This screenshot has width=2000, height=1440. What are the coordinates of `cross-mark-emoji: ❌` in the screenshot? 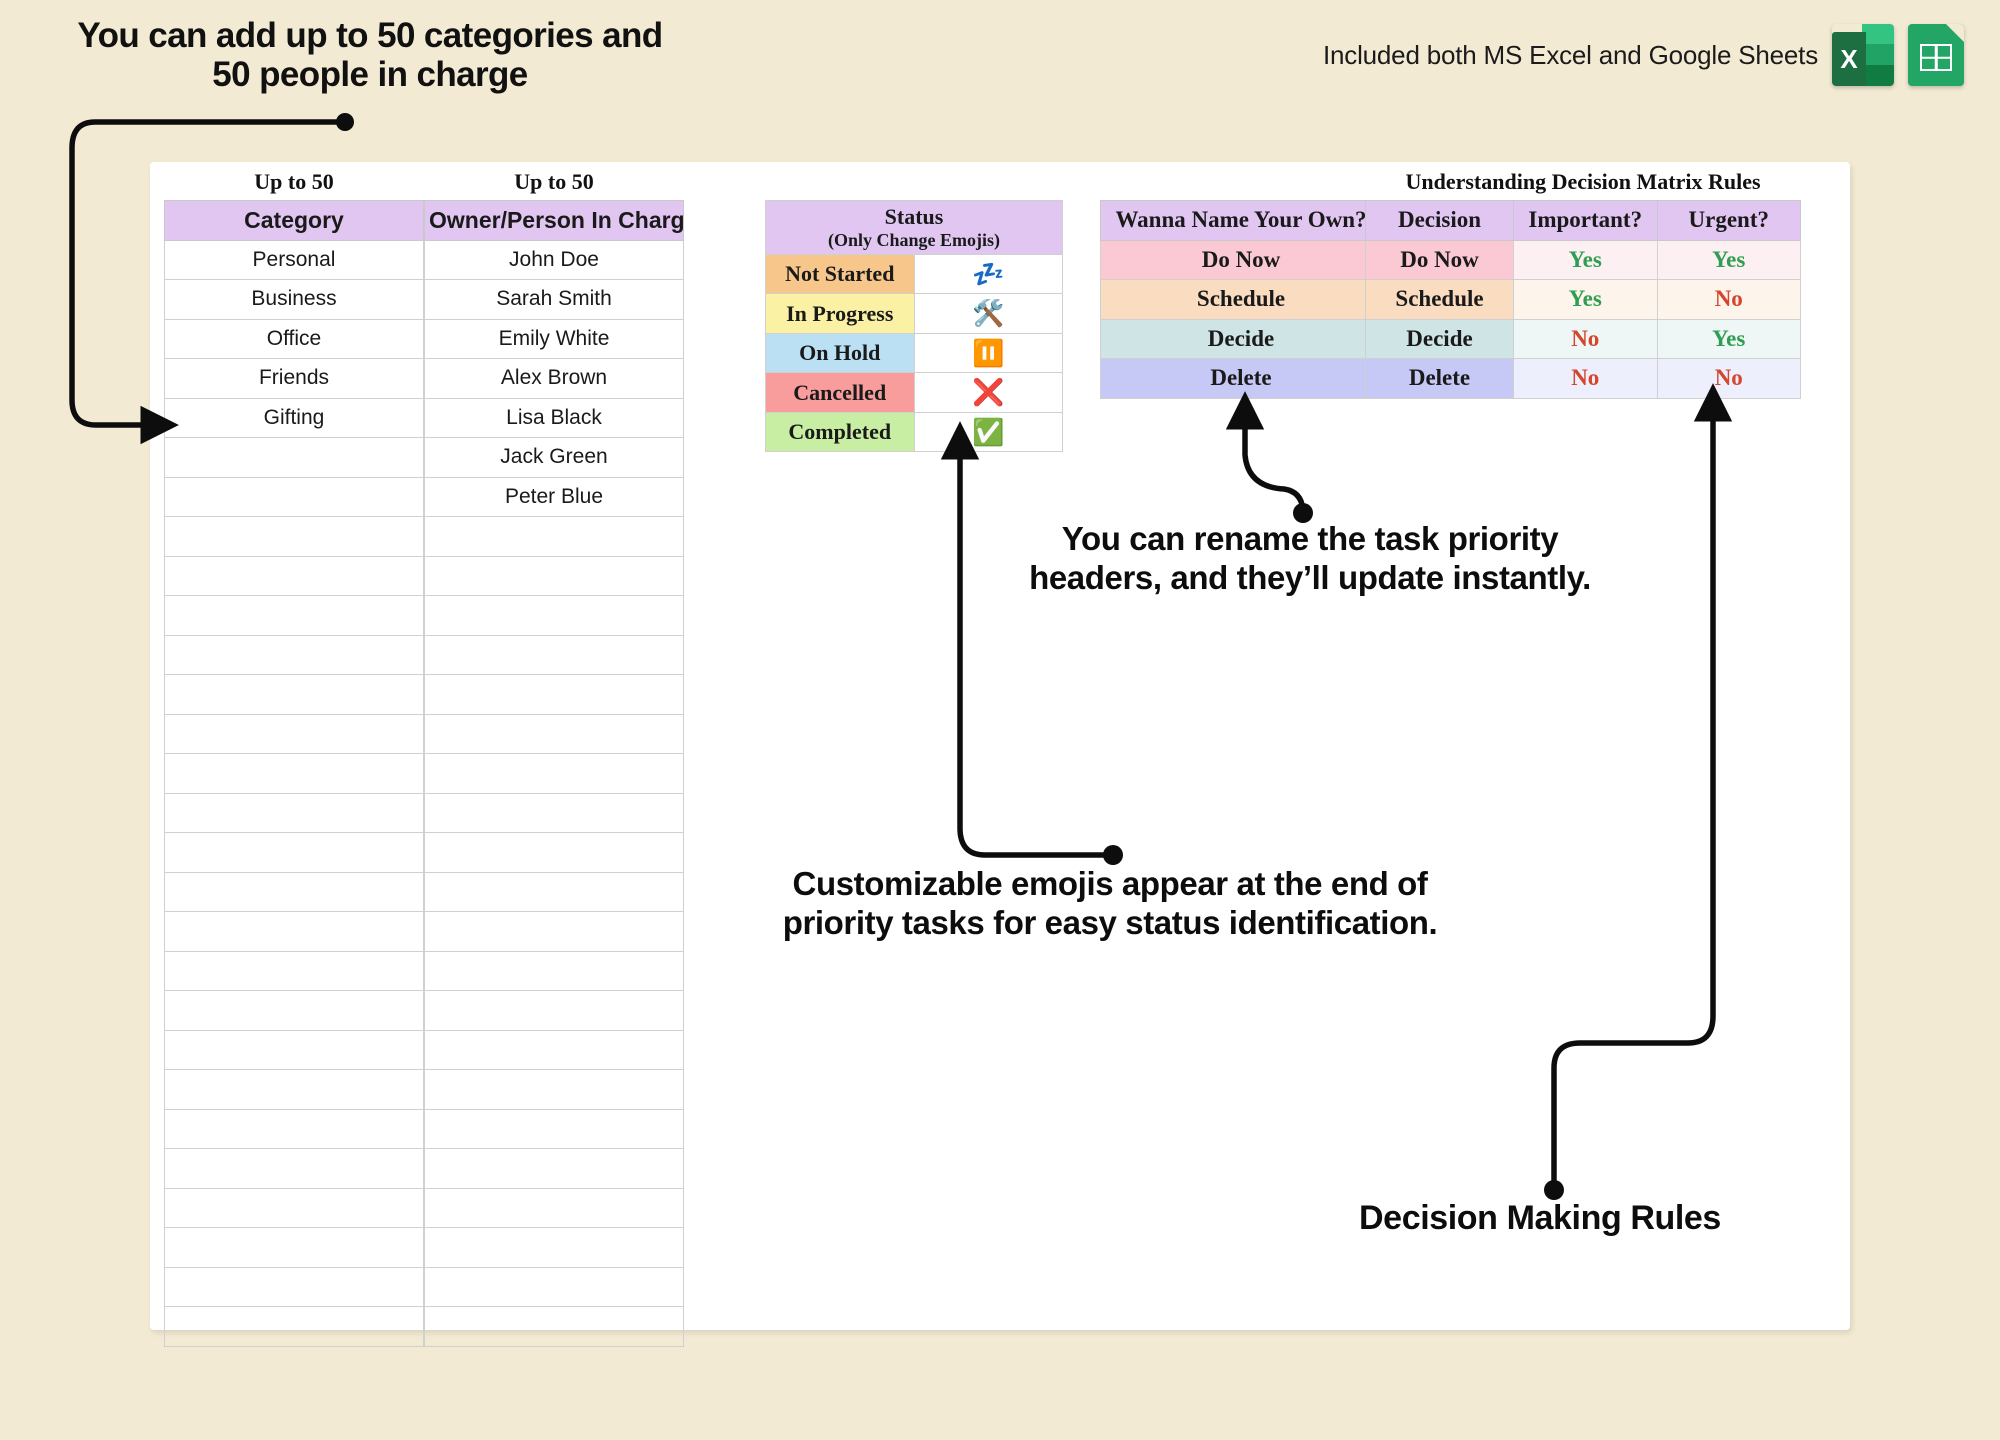 It's located at (988, 392).